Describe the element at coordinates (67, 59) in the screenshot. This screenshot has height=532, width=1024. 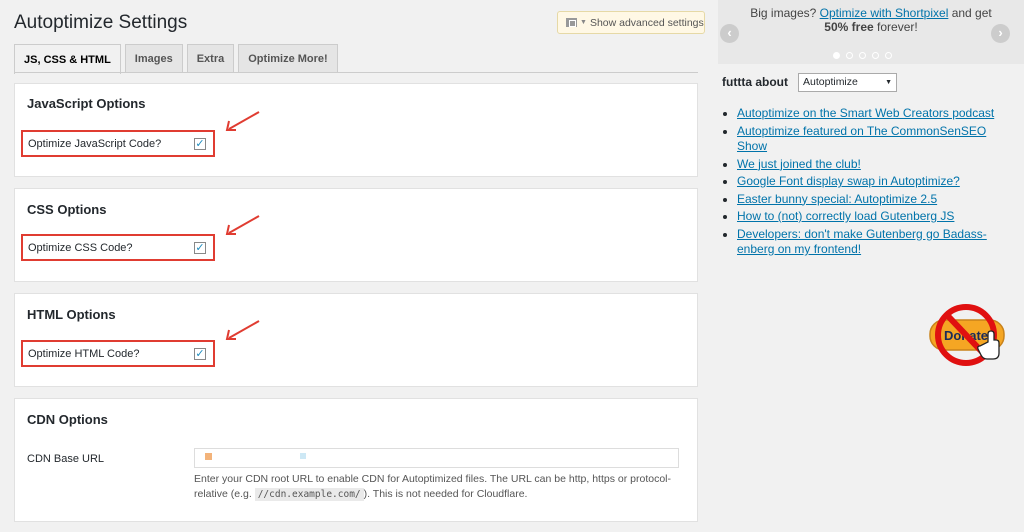
I see `tab-js-css-html: JS, CSS & HTML` at that location.